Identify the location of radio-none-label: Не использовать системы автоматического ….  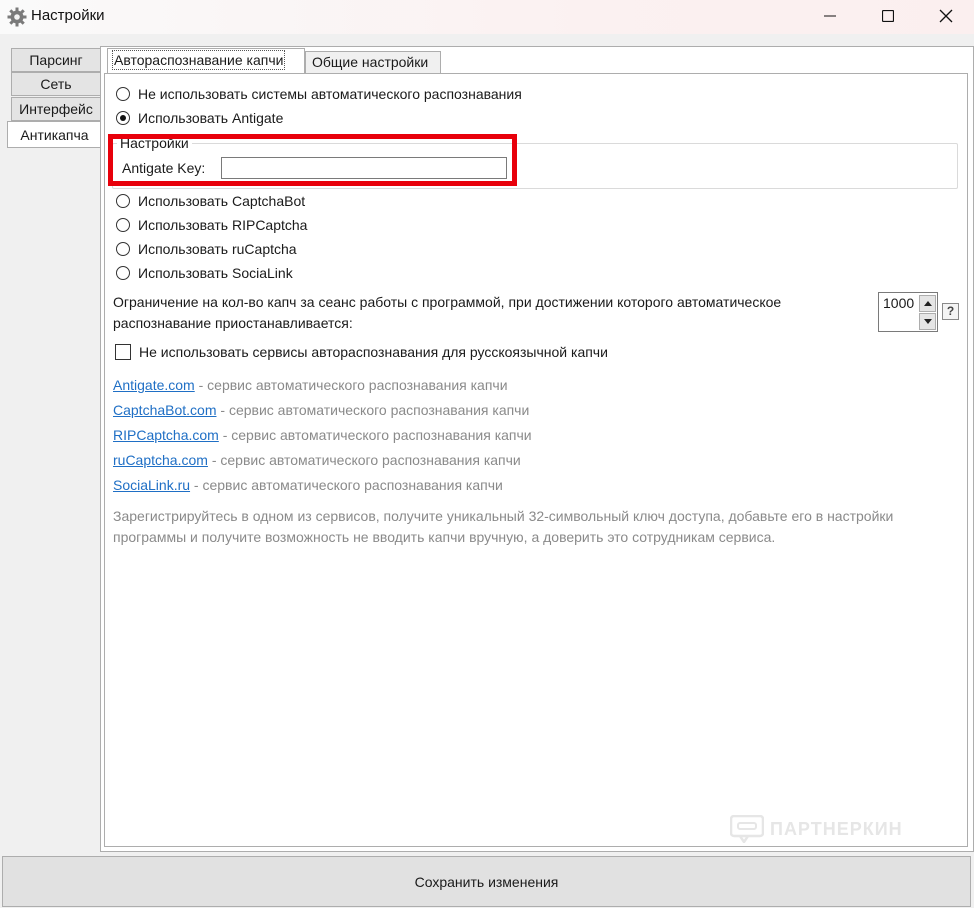
(330, 94).